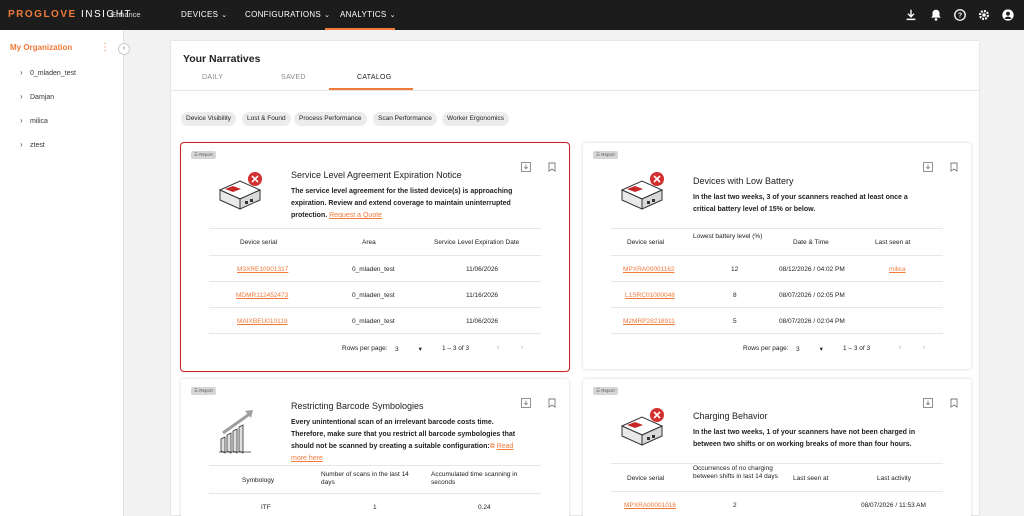 Image resolution: width=1024 pixels, height=516 pixels. I want to click on sidebar-item-label: ztest, so click(37, 145).